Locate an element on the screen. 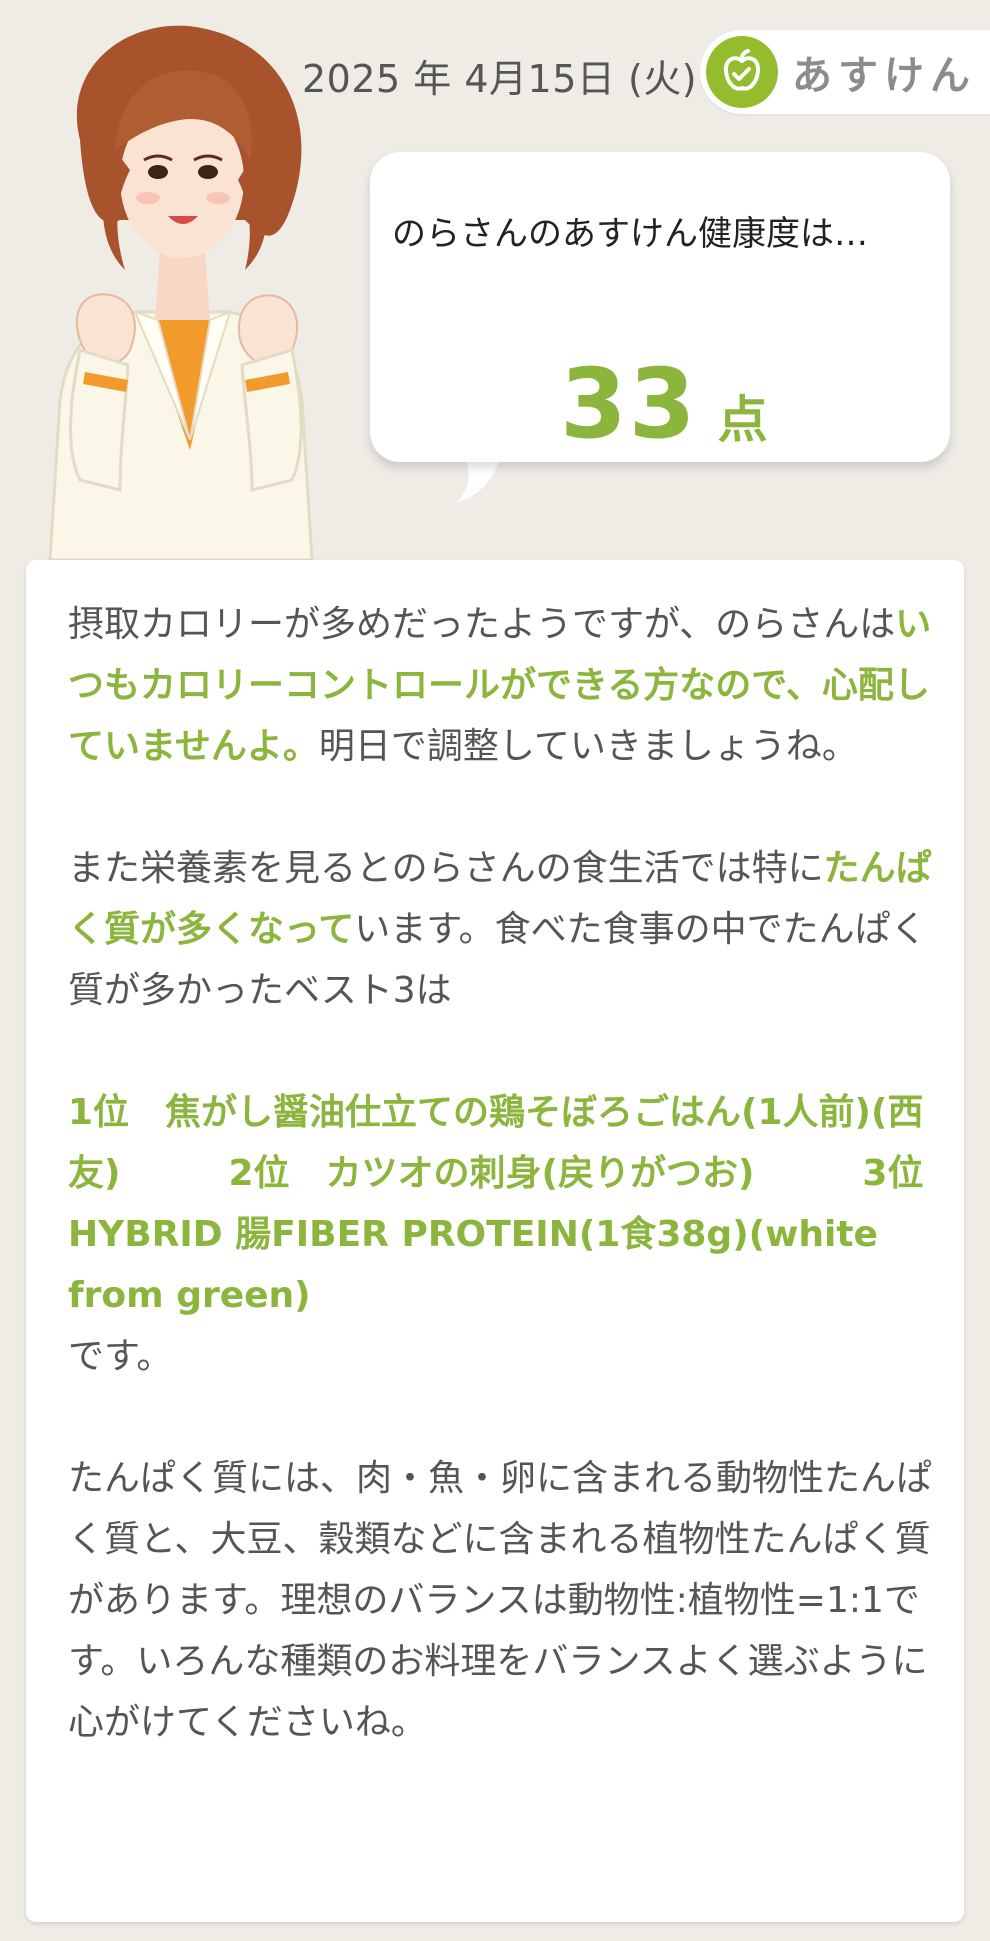 The height and width of the screenshot is (1941, 990). text-segment: 明日で調整していきましょうね。 is located at coordinates (588, 746).